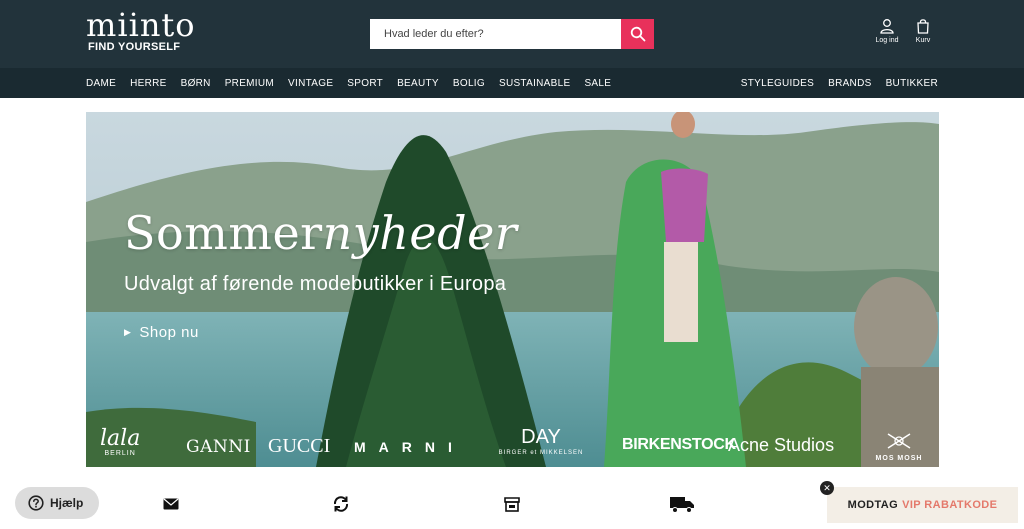 The width and height of the screenshot is (1024, 529). I want to click on nav-item-dame: DAME, so click(101, 83).